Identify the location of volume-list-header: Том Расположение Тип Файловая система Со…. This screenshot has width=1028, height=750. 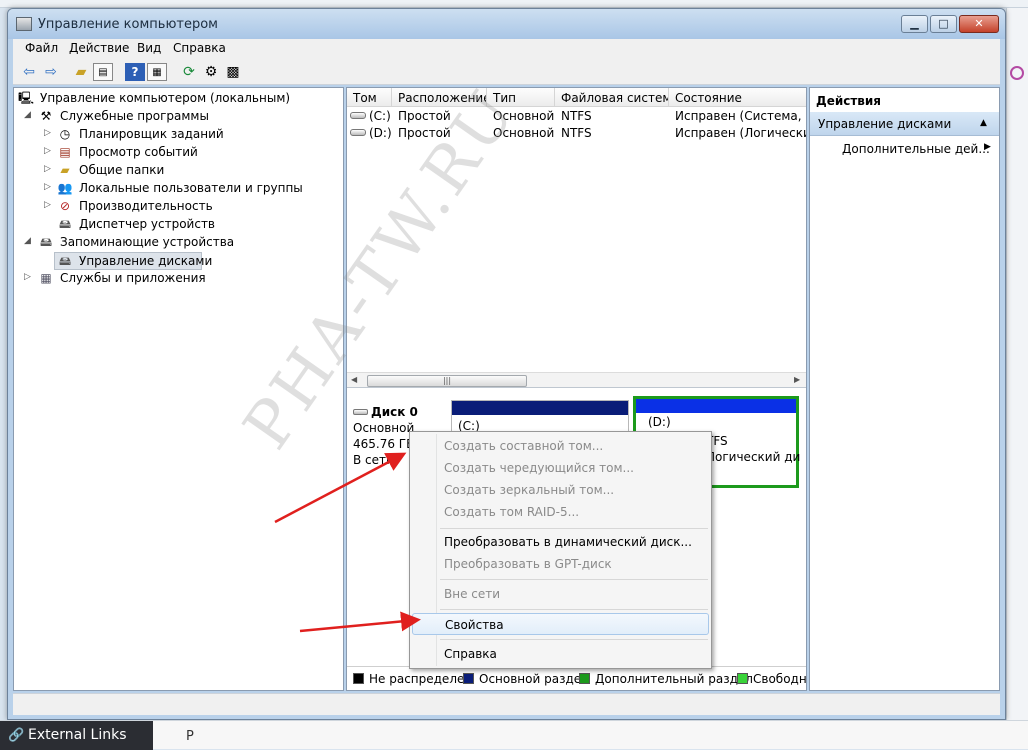
(576, 97).